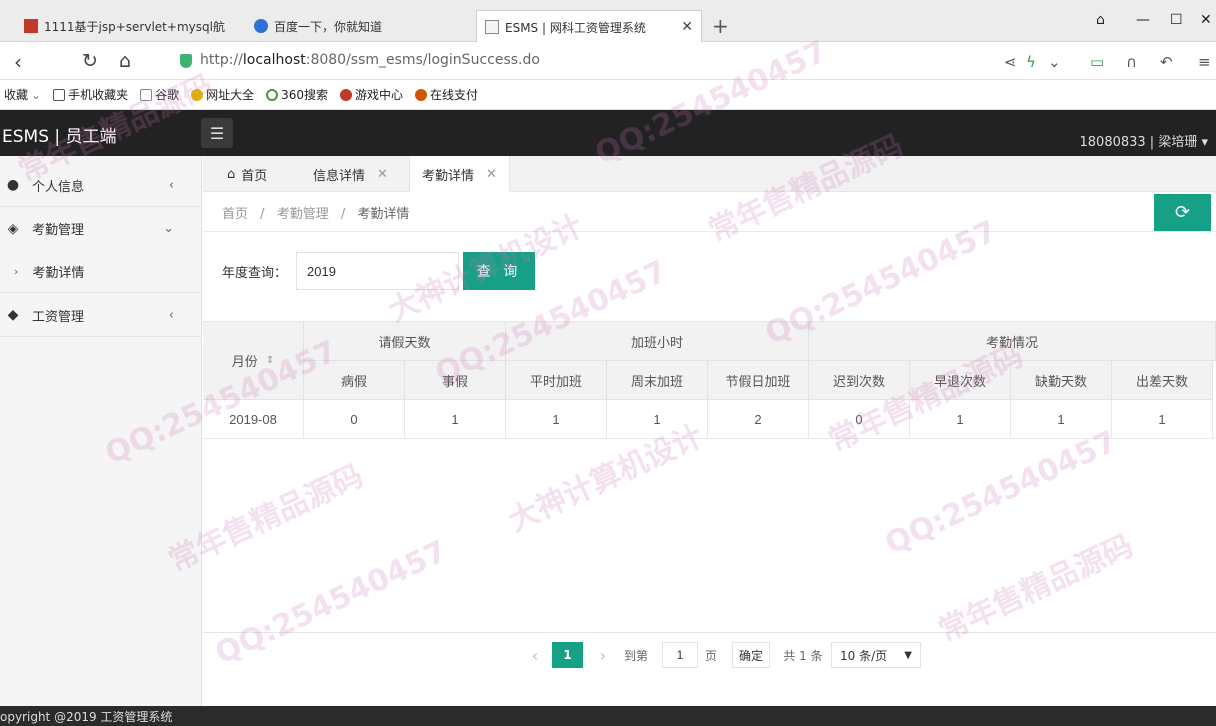 The width and height of the screenshot is (1216, 726). I want to click on bookmark-item: 游戏中心, so click(371, 94).